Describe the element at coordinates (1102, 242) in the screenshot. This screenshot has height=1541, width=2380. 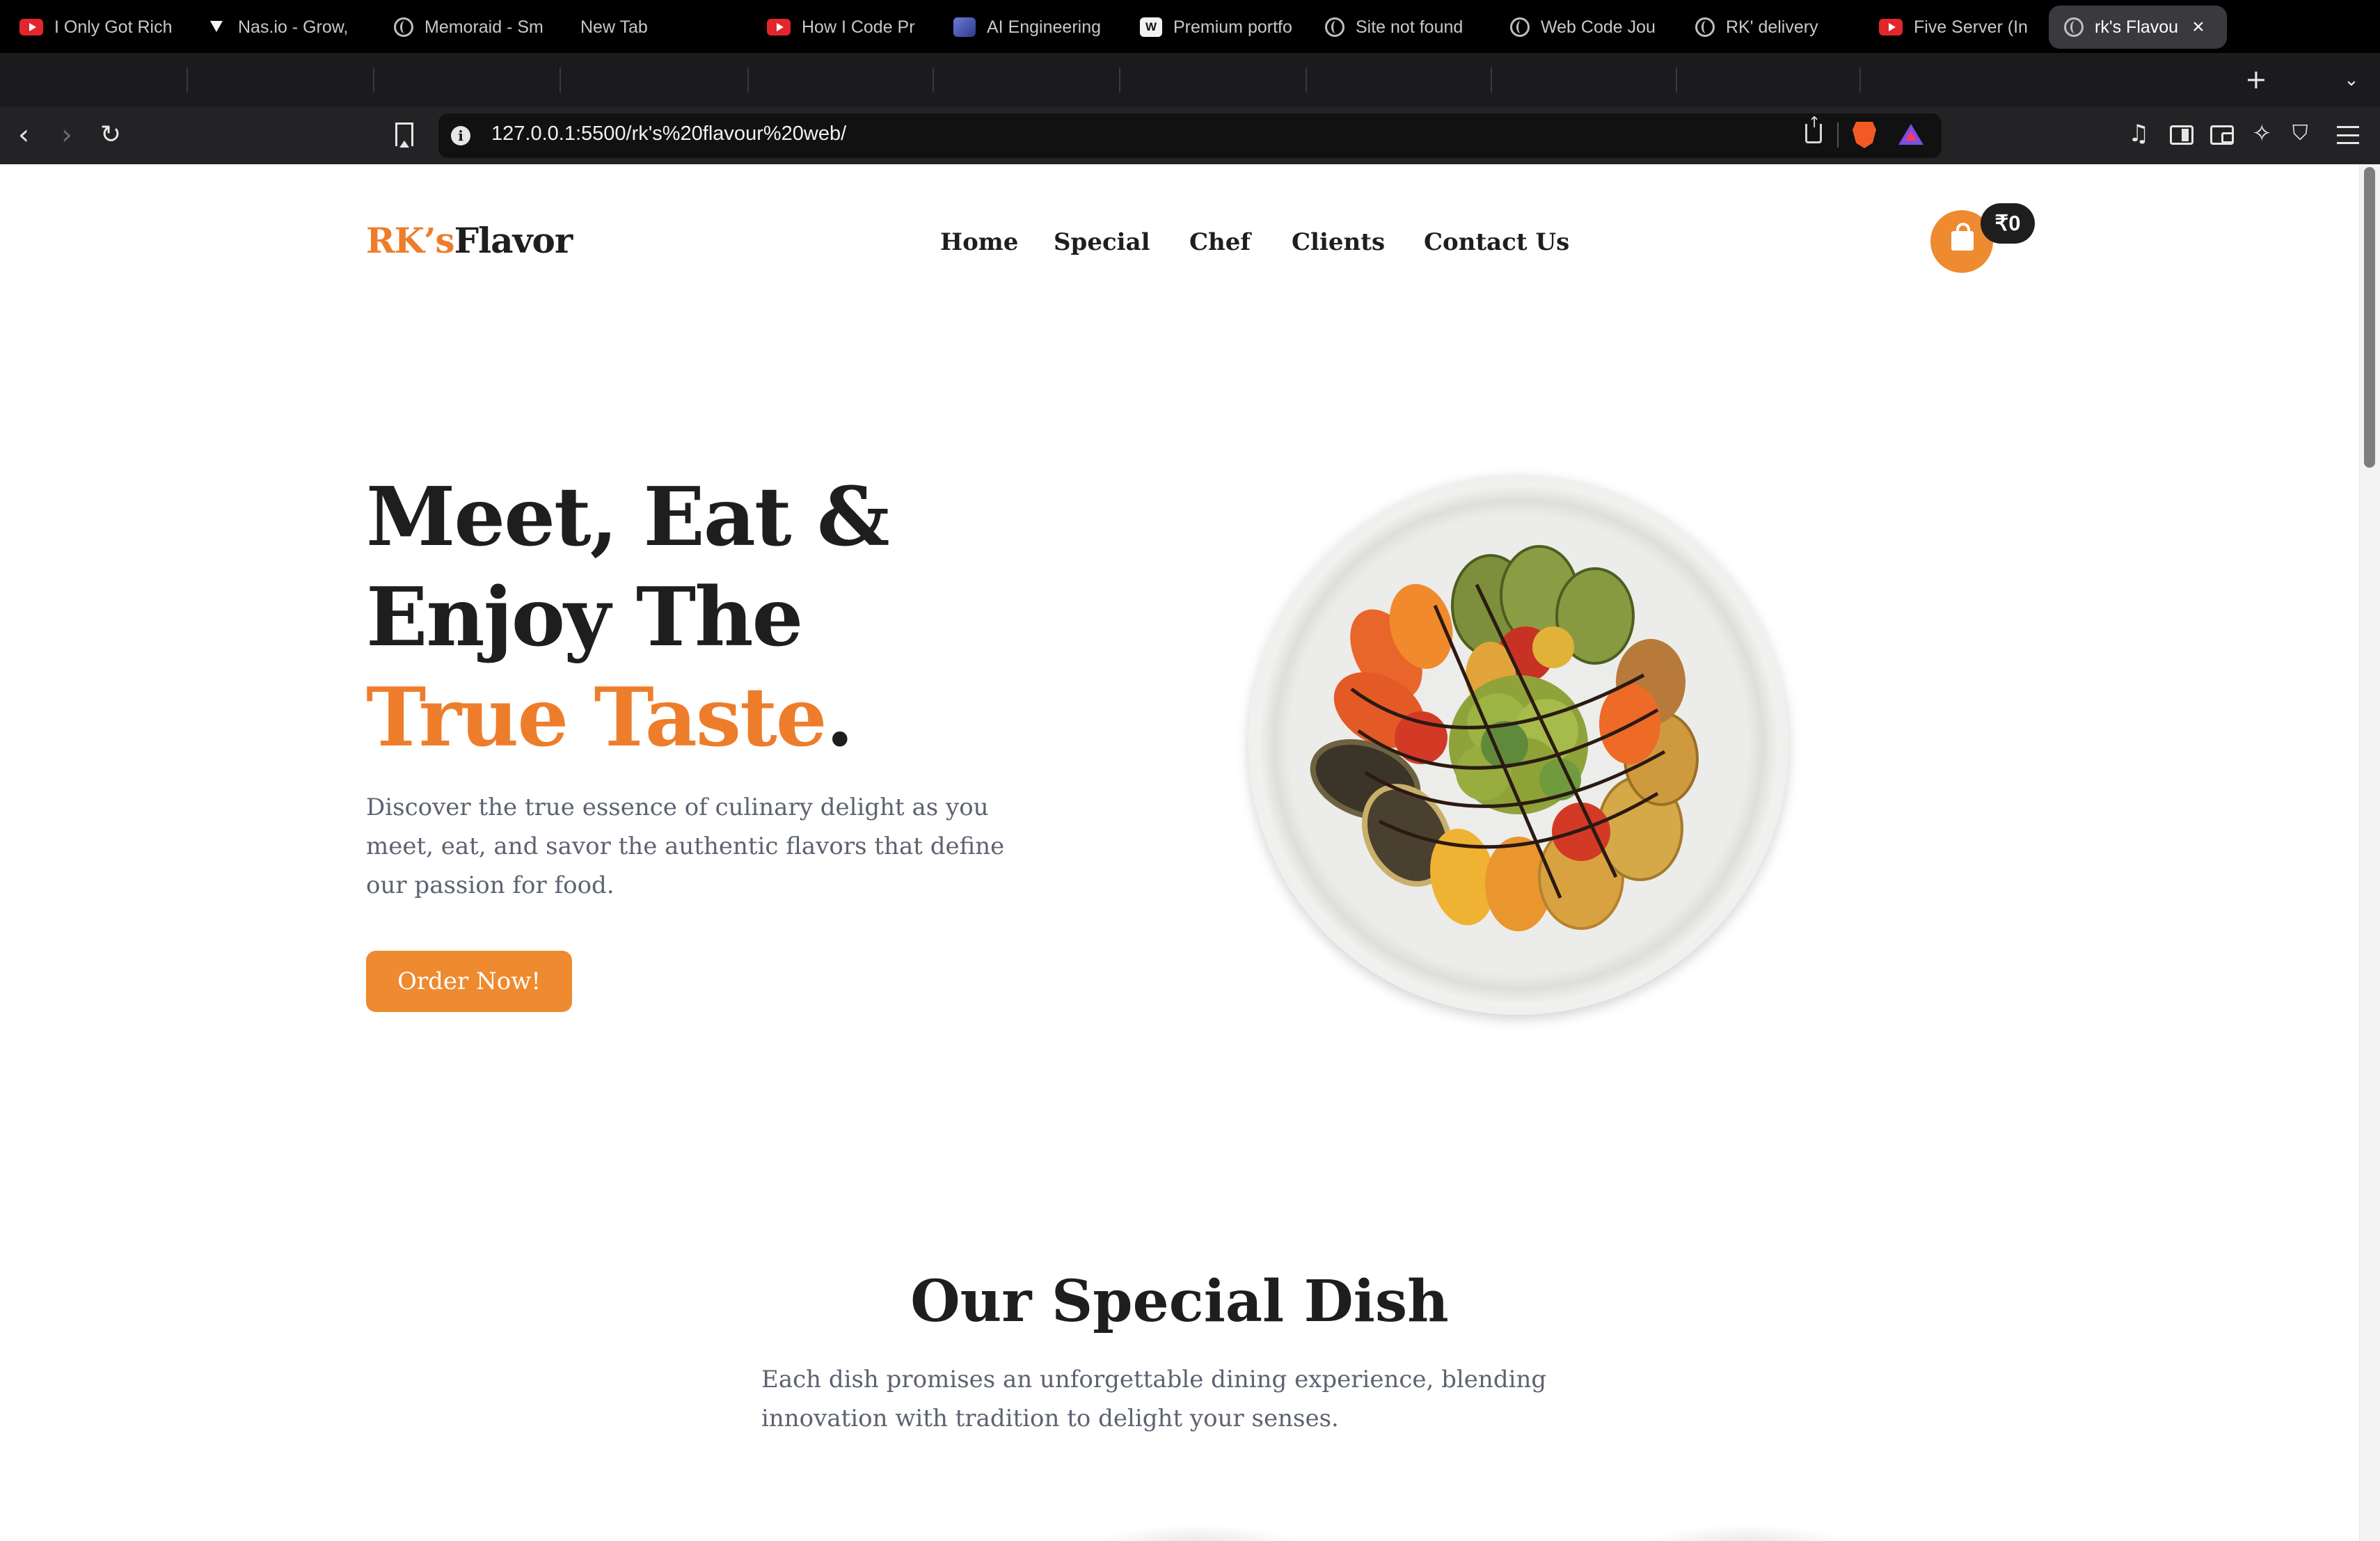
I see `nav-special: Special` at that location.